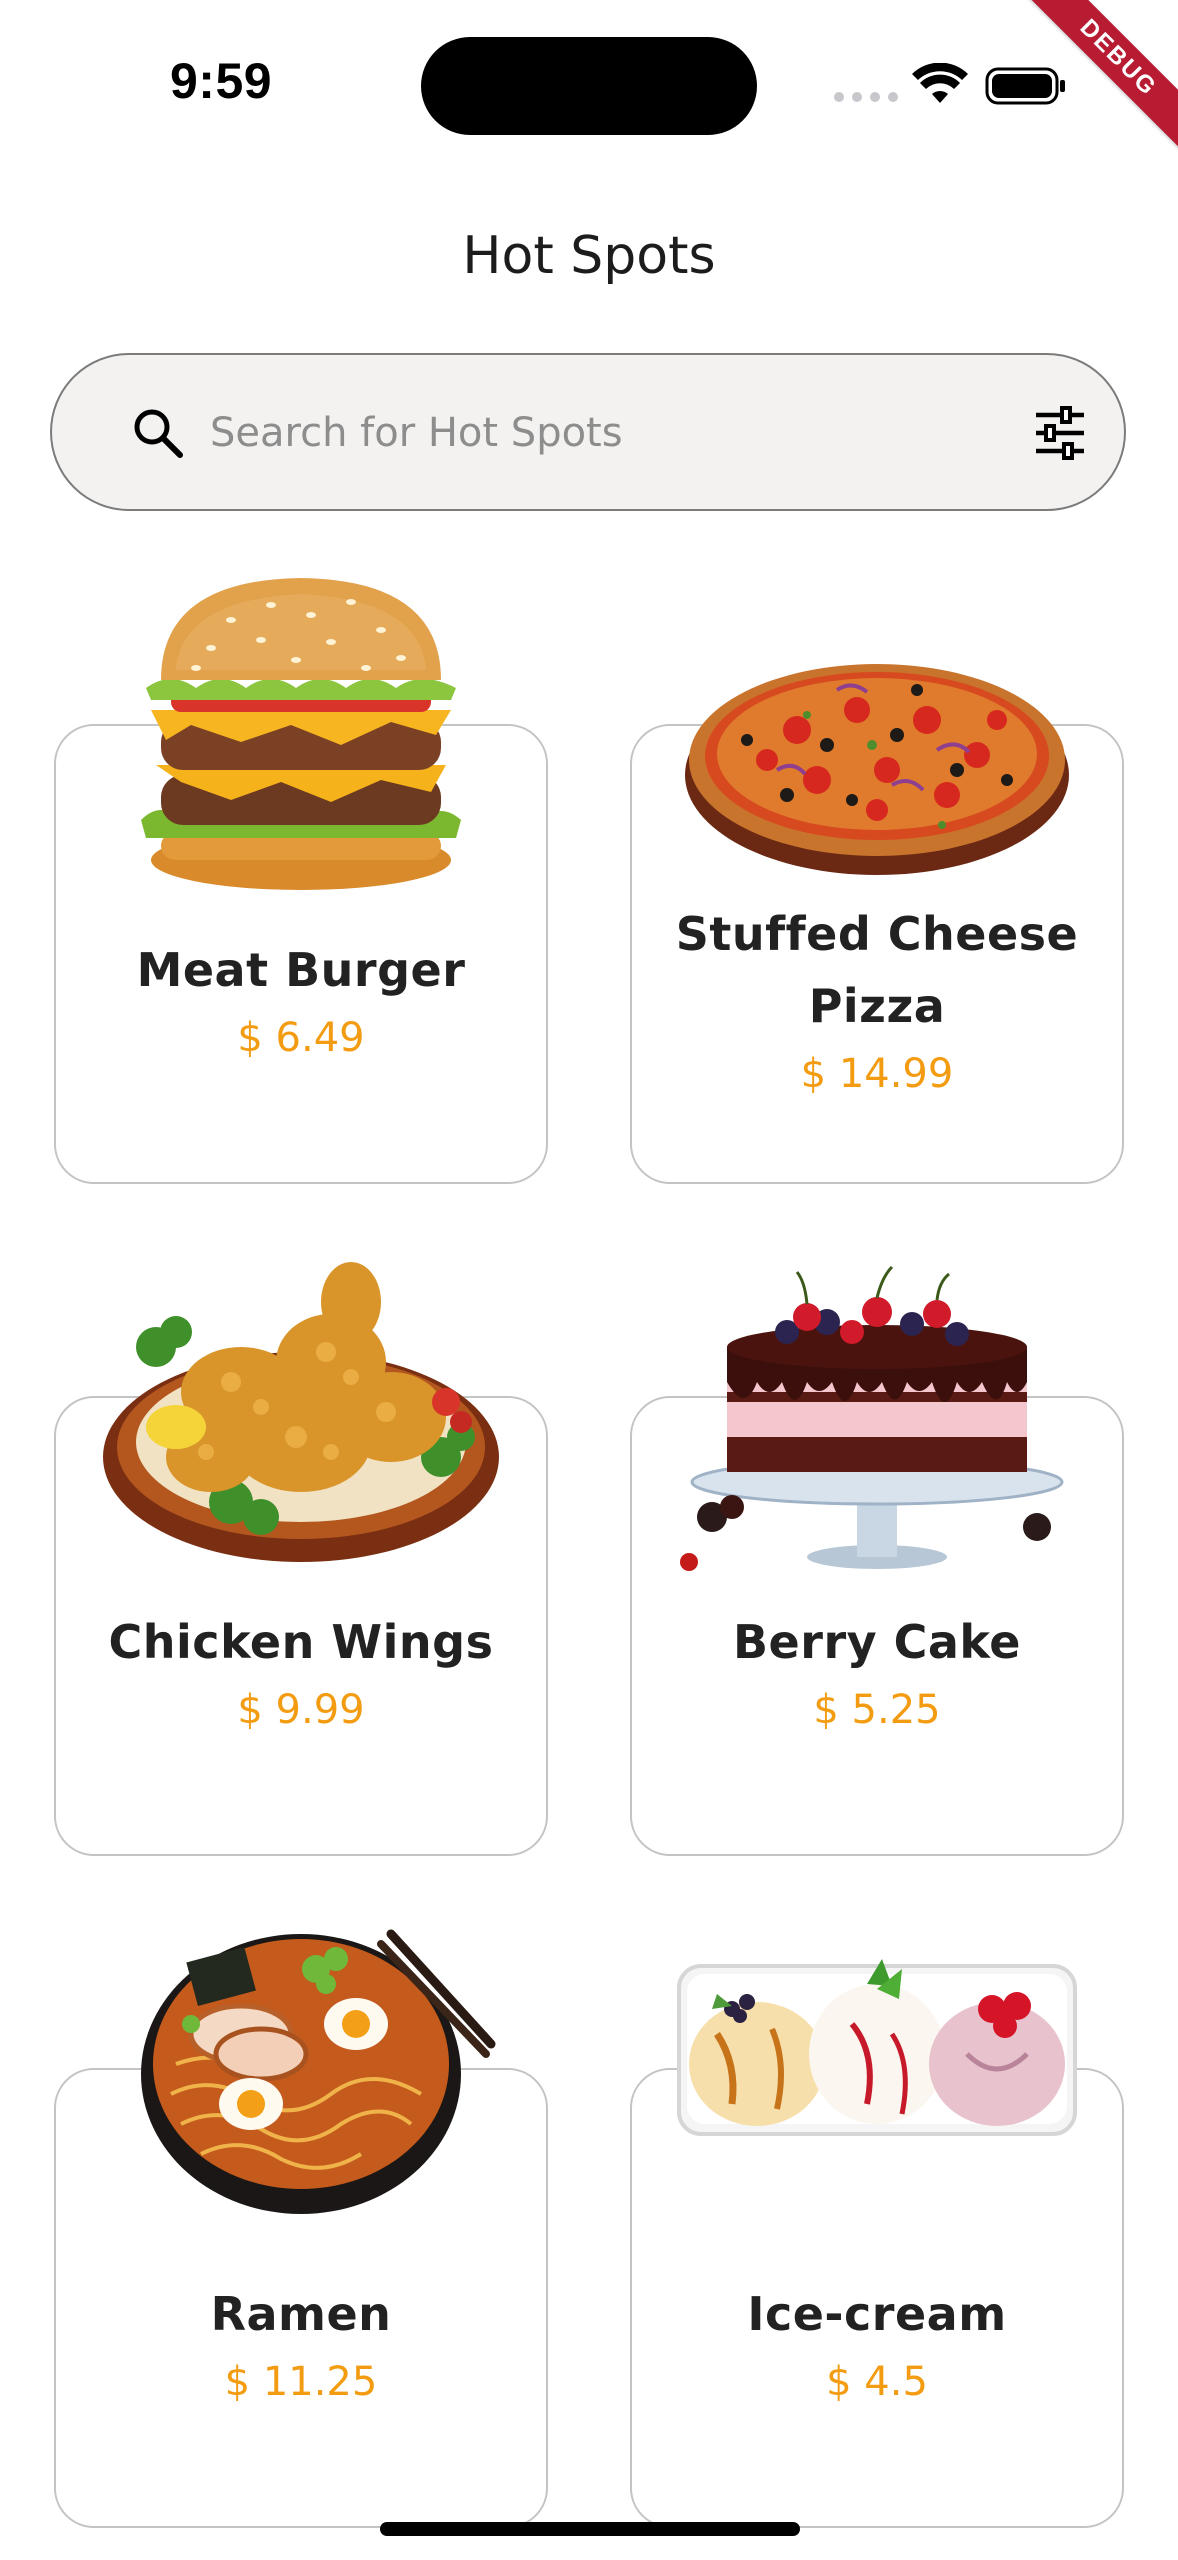  Describe the element at coordinates (877, 1710) in the screenshot. I see `food-price: $ 5.25` at that location.